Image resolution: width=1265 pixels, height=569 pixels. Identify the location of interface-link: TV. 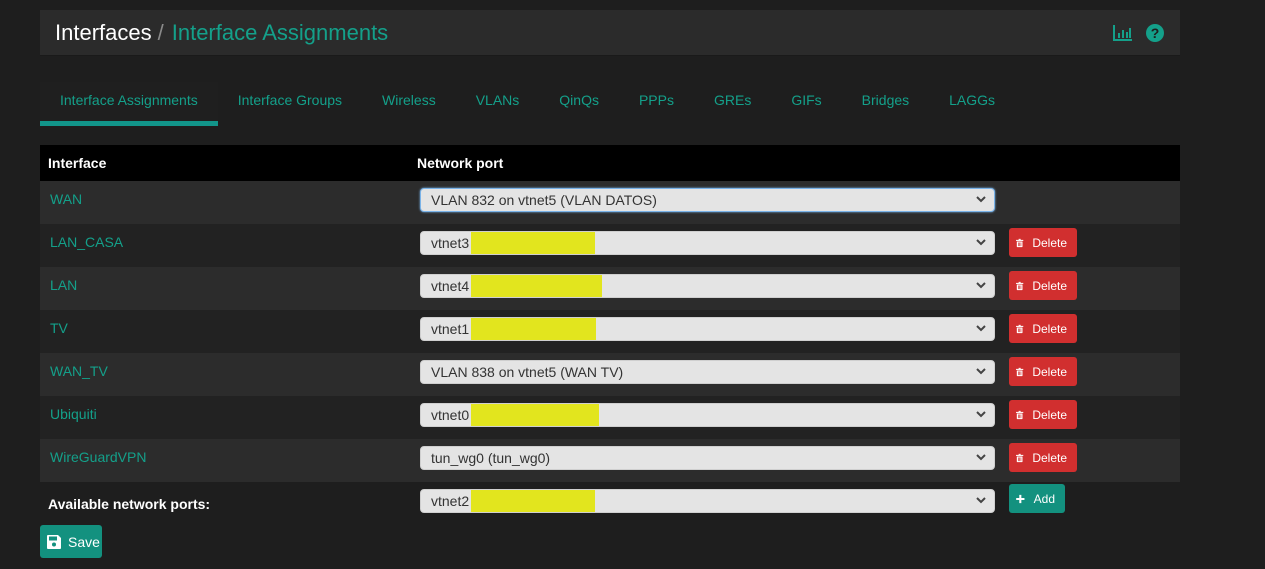
(59, 328).